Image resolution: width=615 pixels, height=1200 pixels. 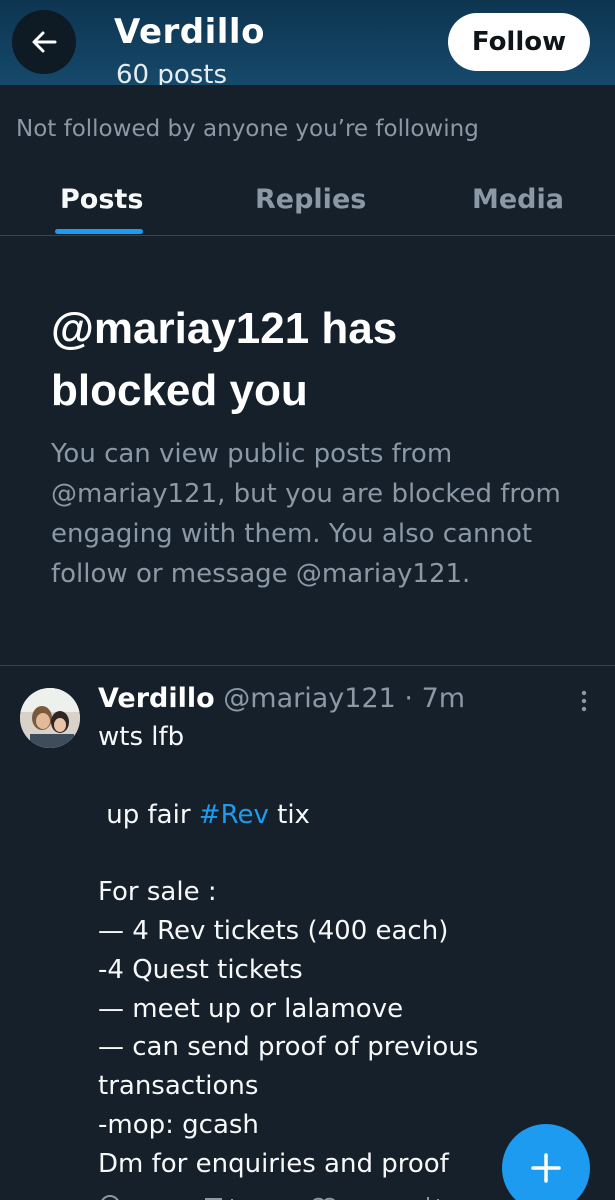 What do you see at coordinates (273, 930) in the screenshot?
I see `post-line: — 4 Rev tickets (400 each)` at bounding box center [273, 930].